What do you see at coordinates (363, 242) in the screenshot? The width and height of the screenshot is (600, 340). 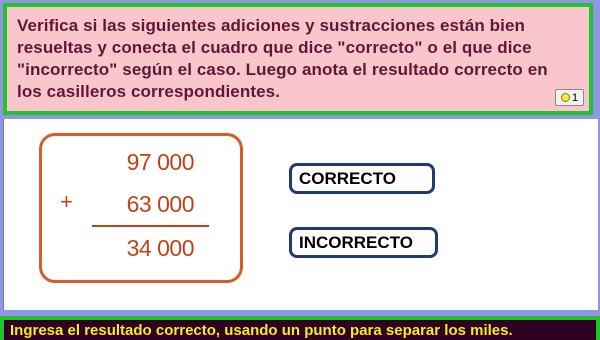 I see `incorrect-choice-button: INCORRECTO` at bounding box center [363, 242].